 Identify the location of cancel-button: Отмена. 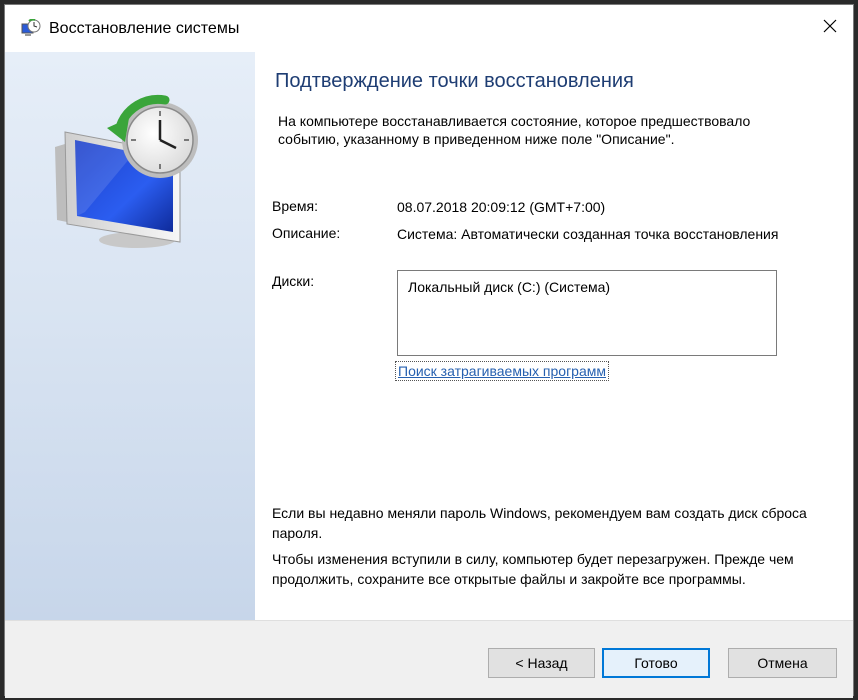
(782, 663).